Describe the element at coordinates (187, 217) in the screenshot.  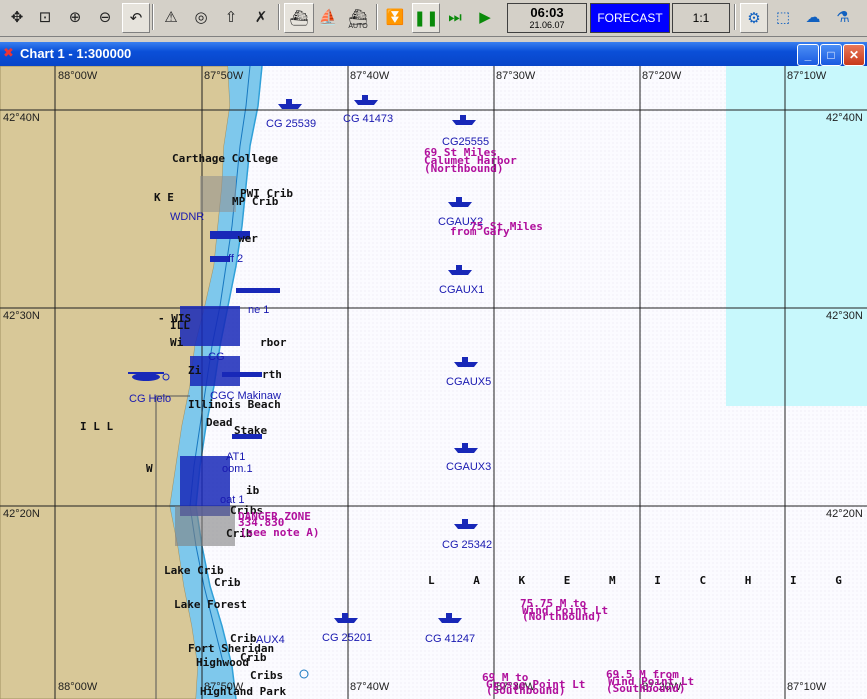
I see `vessel-label: WDNR` at that location.